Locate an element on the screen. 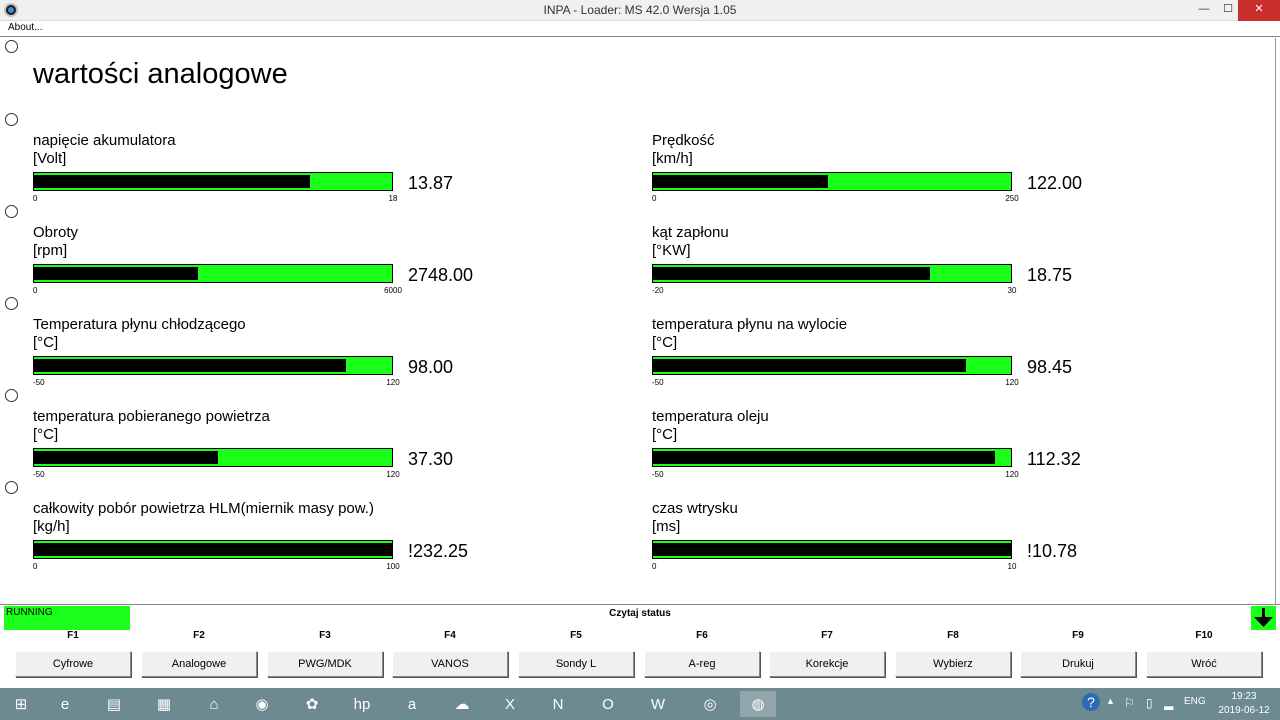 The height and width of the screenshot is (720, 1280). internet-explorer-icon: e is located at coordinates (65, 704).